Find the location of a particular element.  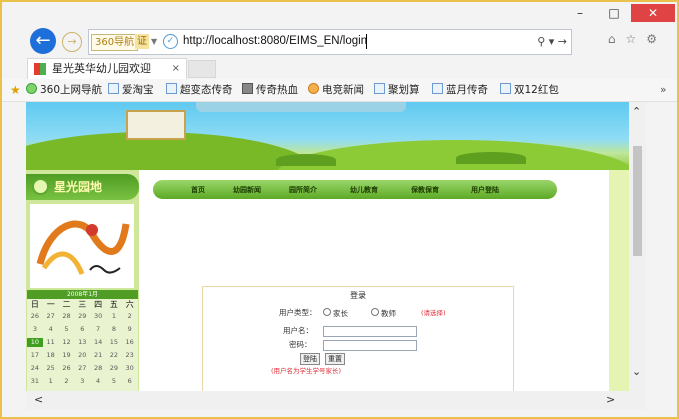

menu-item-care: 保教保育 is located at coordinates (425, 189).